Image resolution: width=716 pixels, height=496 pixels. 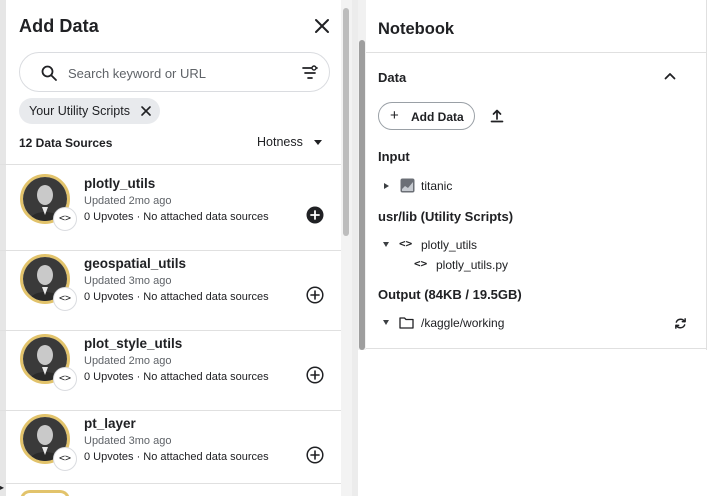 What do you see at coordinates (318, 142) in the screenshot?
I see `chevron-down-icon` at bounding box center [318, 142].